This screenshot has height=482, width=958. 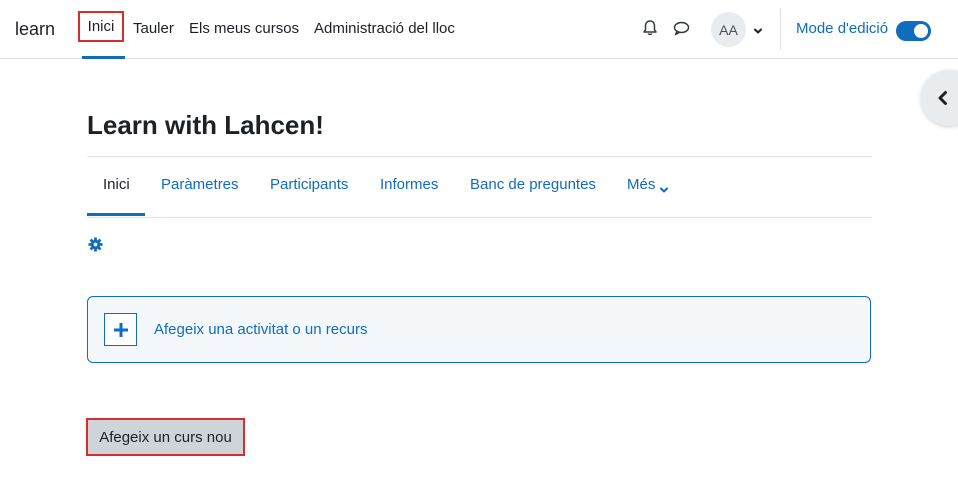 What do you see at coordinates (103, 57) in the screenshot?
I see `active-nav-indicator` at bounding box center [103, 57].